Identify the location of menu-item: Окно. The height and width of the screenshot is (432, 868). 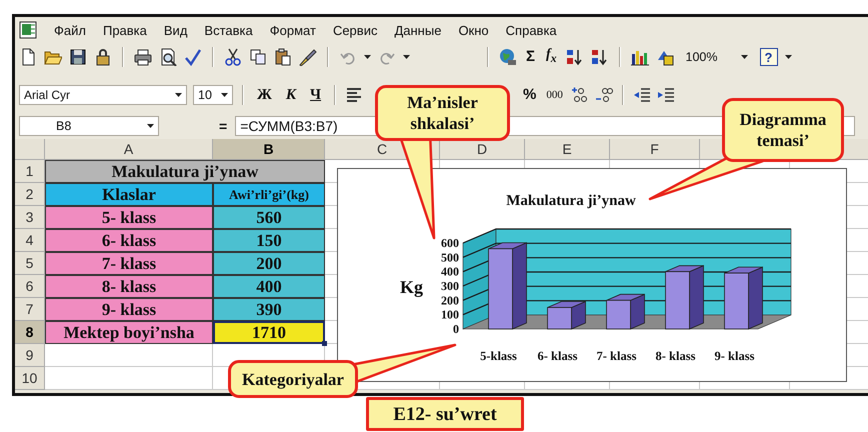
(473, 30).